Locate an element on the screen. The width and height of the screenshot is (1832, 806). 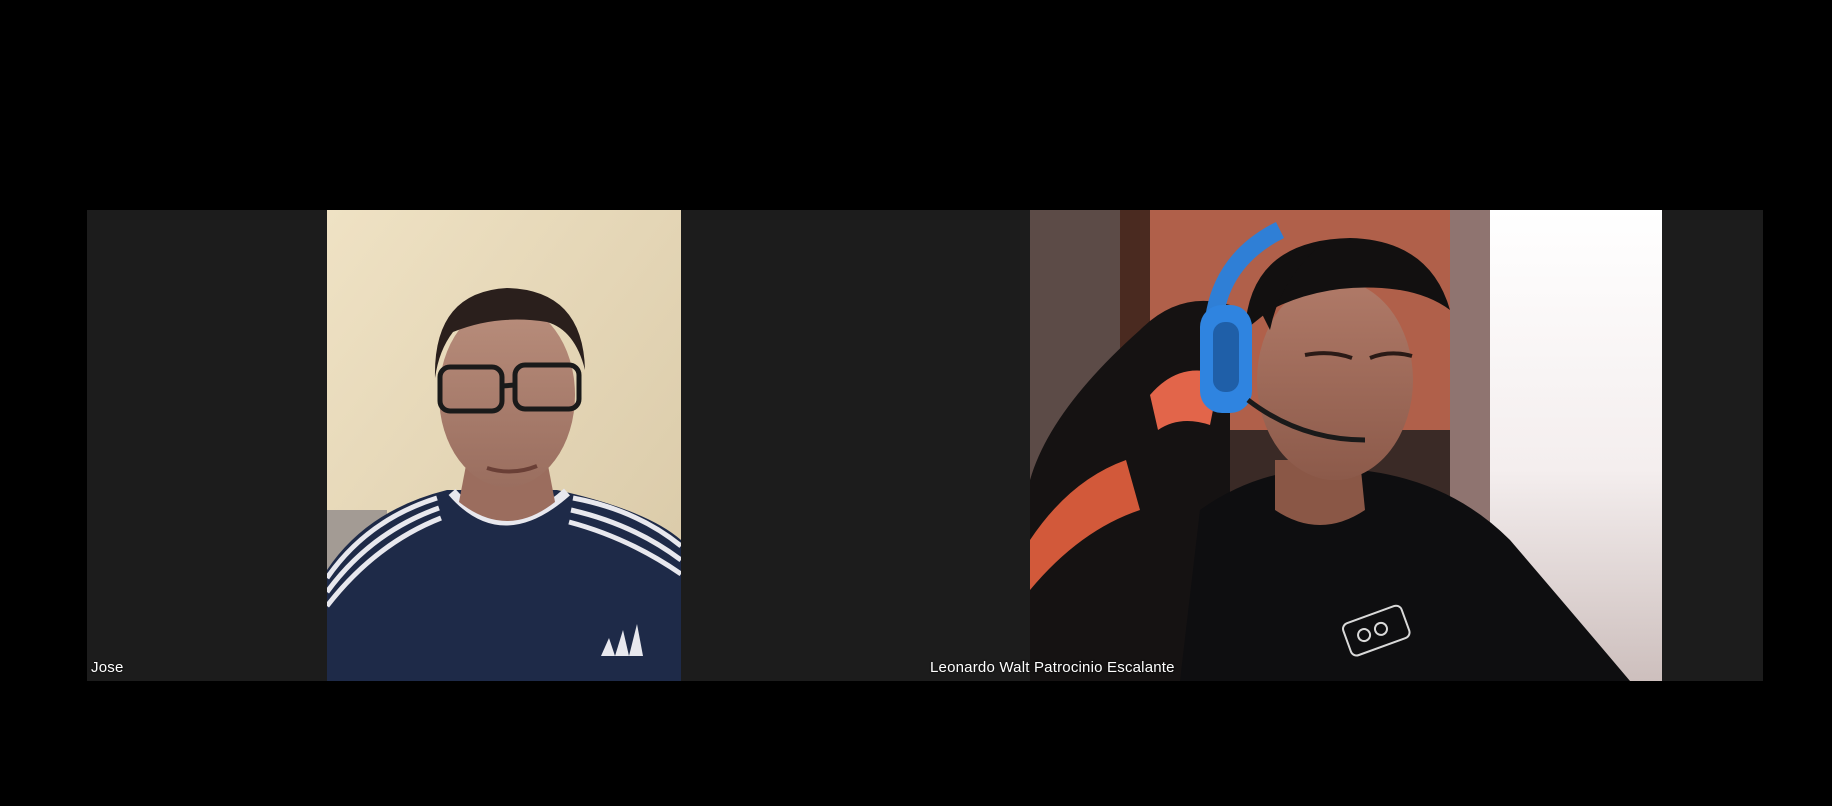
webcam-feed-jose is located at coordinates (504, 445).